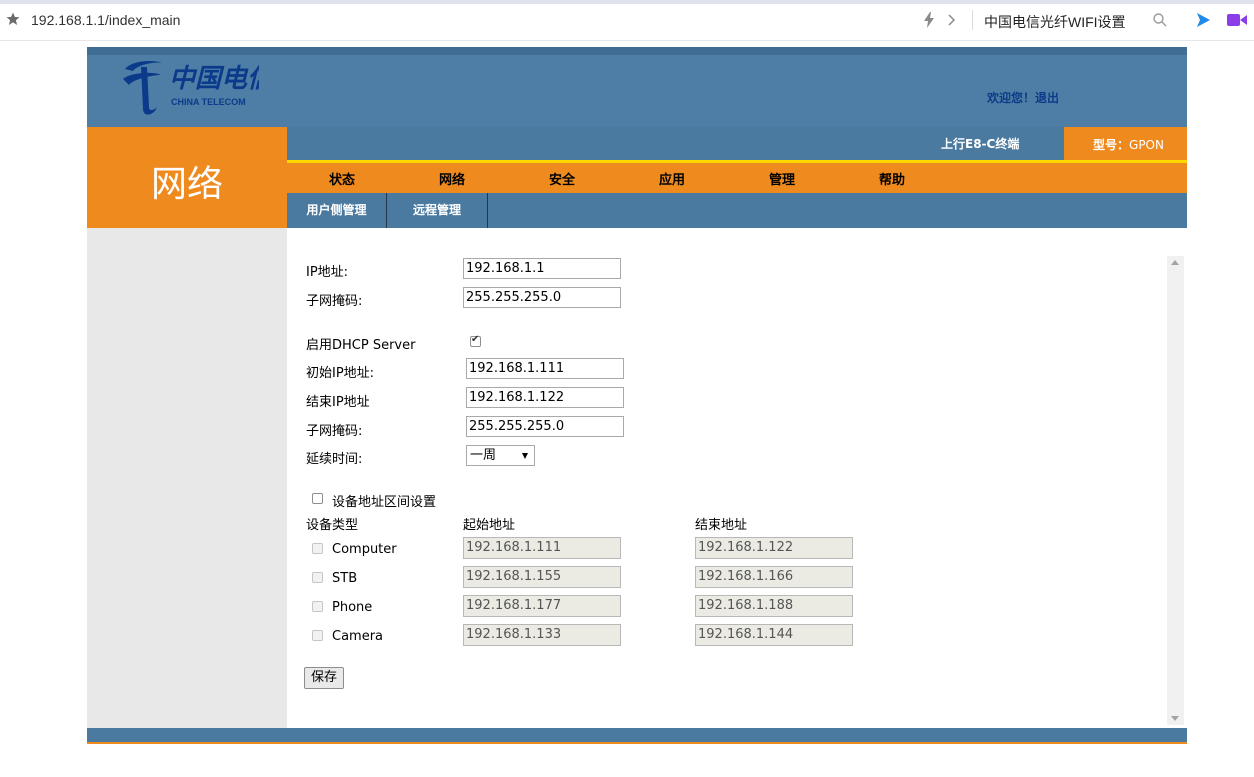 This screenshot has height=777, width=1254. What do you see at coordinates (334, 301) in the screenshot?
I see `mask-label: 子网掩码:` at bounding box center [334, 301].